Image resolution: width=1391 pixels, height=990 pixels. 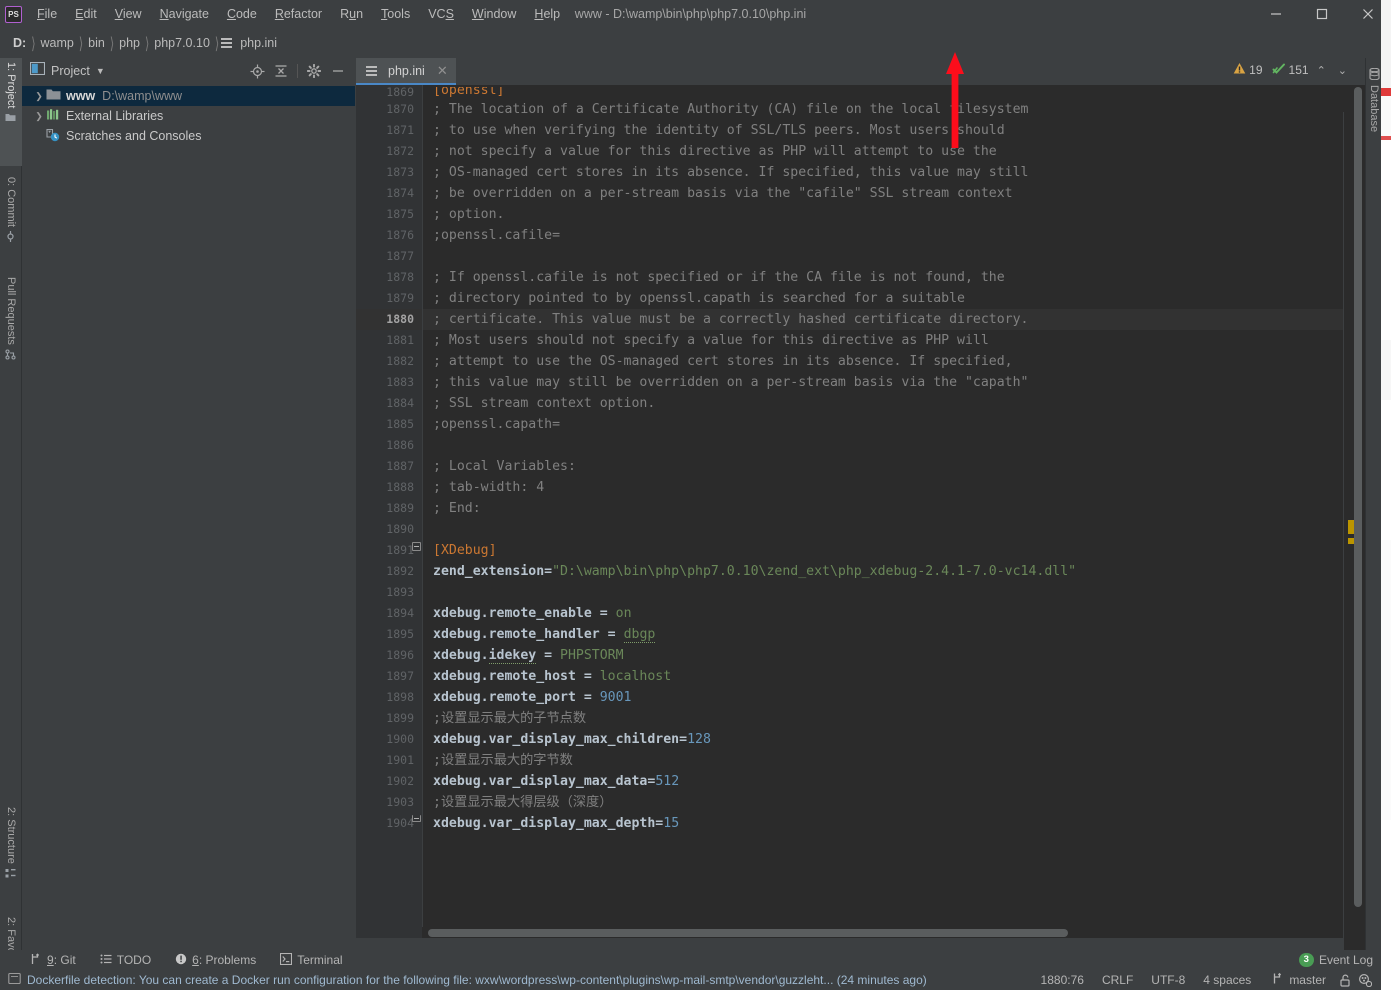 I want to click on tree-node-www: ❯ www D:\wamp\www, so click(x=188, y=96).